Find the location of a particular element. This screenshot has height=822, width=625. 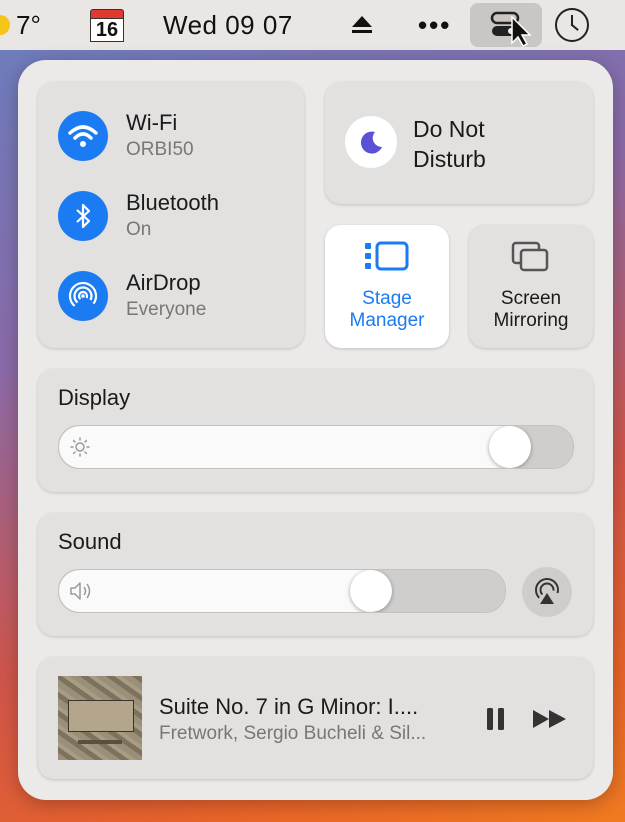

airdrop-toggle: AirDrop Everyone is located at coordinates (132, 296).